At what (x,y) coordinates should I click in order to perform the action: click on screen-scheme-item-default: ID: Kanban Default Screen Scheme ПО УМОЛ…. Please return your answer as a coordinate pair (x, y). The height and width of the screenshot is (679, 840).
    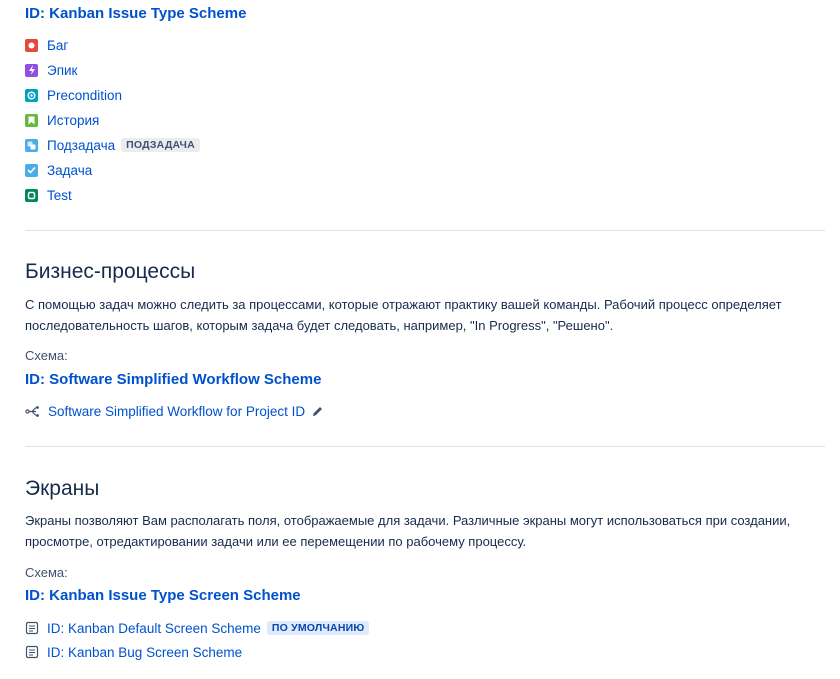
    Looking at the image, I should click on (197, 628).